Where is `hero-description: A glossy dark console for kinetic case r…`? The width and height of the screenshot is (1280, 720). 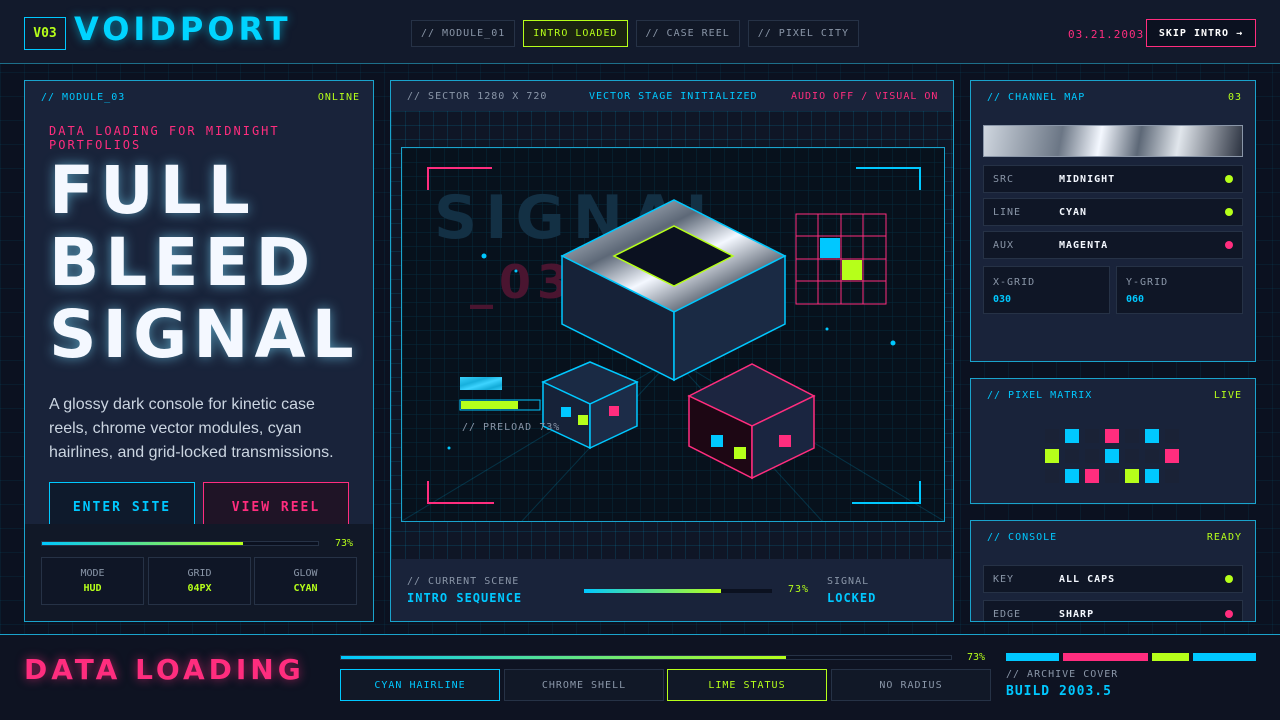
hero-description: A glossy dark console for kinetic case r… is located at coordinates (191, 428).